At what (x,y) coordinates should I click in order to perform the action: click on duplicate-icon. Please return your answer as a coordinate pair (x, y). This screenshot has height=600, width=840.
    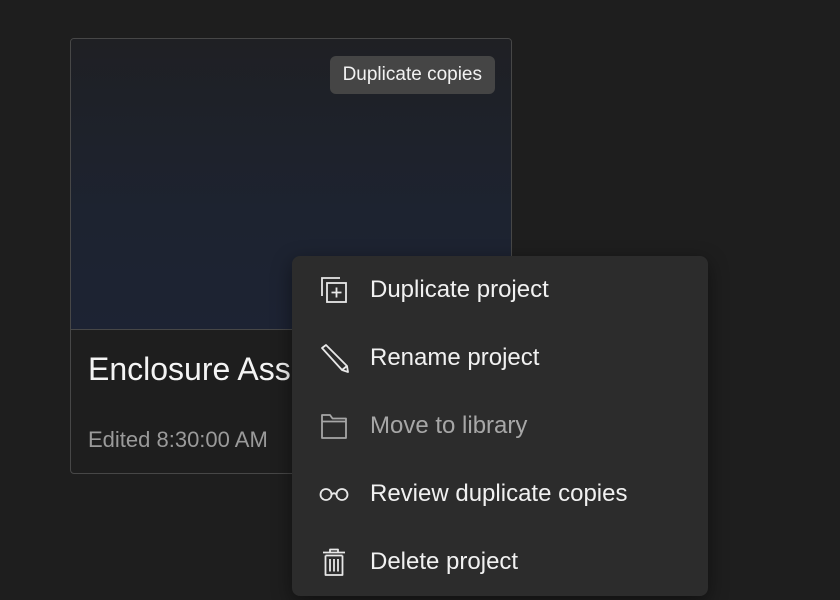
    Looking at the image, I should click on (334, 290).